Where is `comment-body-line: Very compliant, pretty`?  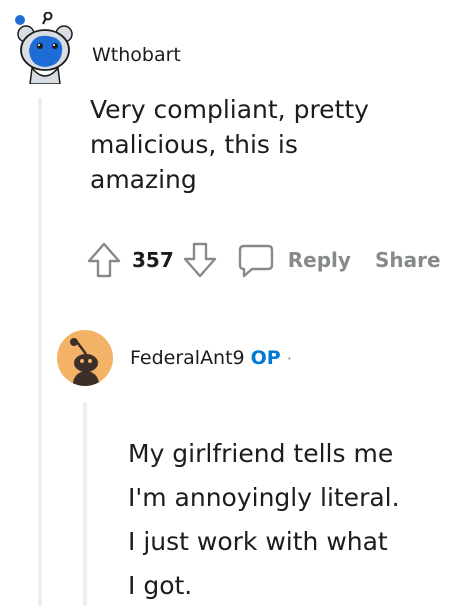 comment-body-line: Very compliant, pretty is located at coordinates (229, 109).